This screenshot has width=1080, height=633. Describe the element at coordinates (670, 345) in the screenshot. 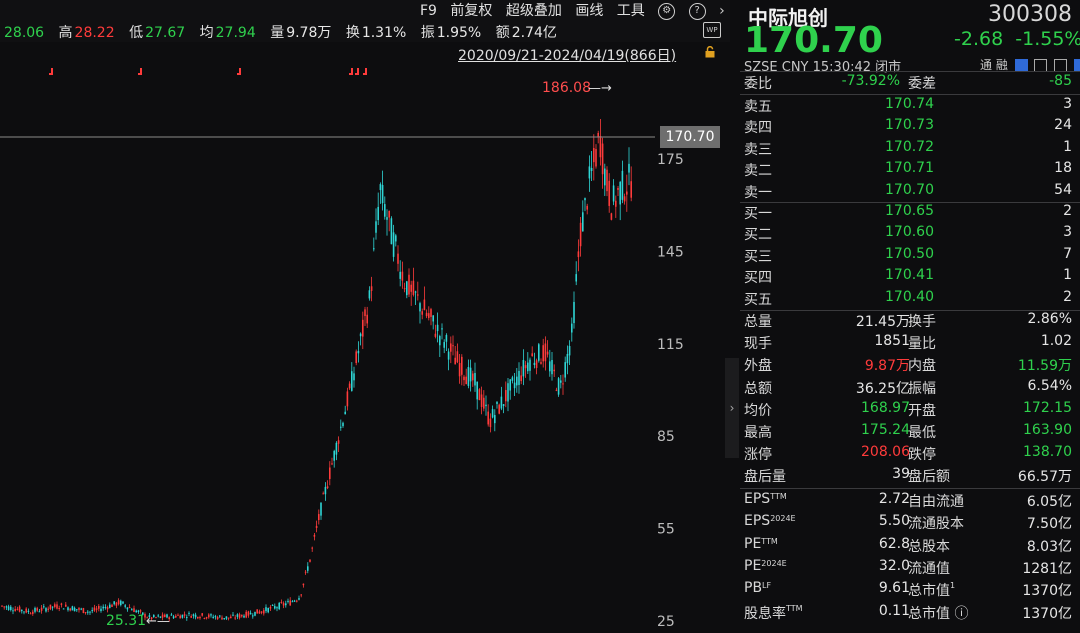

I see `y-tick-label: 115` at that location.